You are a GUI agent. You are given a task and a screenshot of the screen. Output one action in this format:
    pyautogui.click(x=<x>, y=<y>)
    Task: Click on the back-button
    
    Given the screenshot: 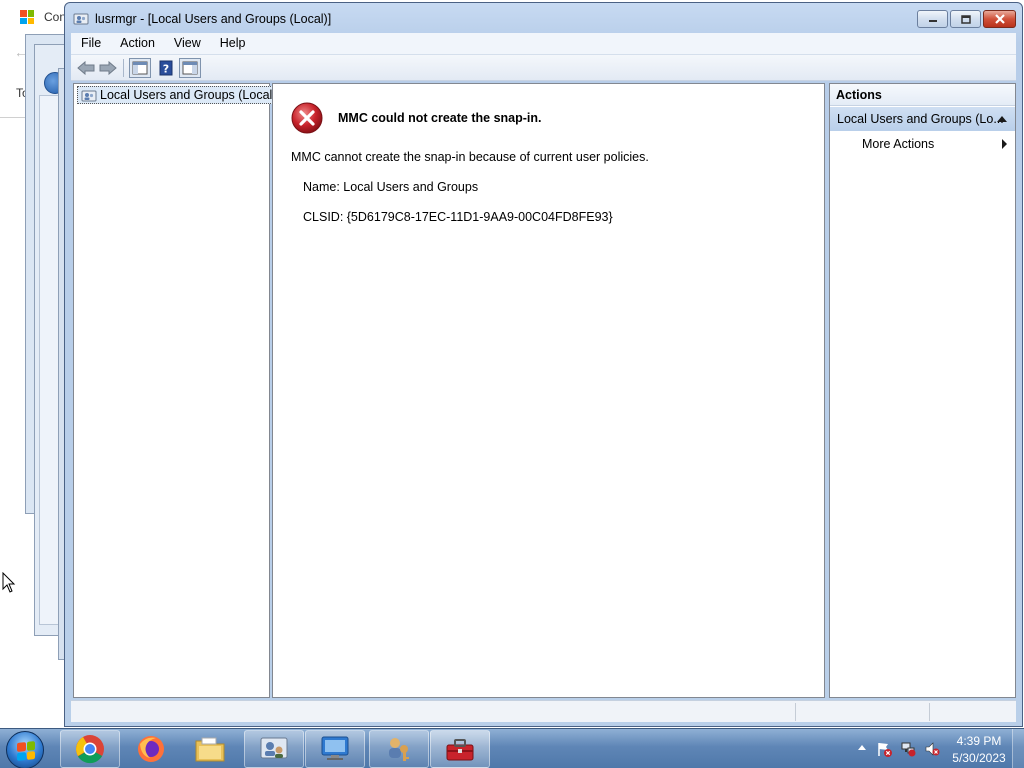 What is the action you would take?
    pyautogui.click(x=86, y=68)
    